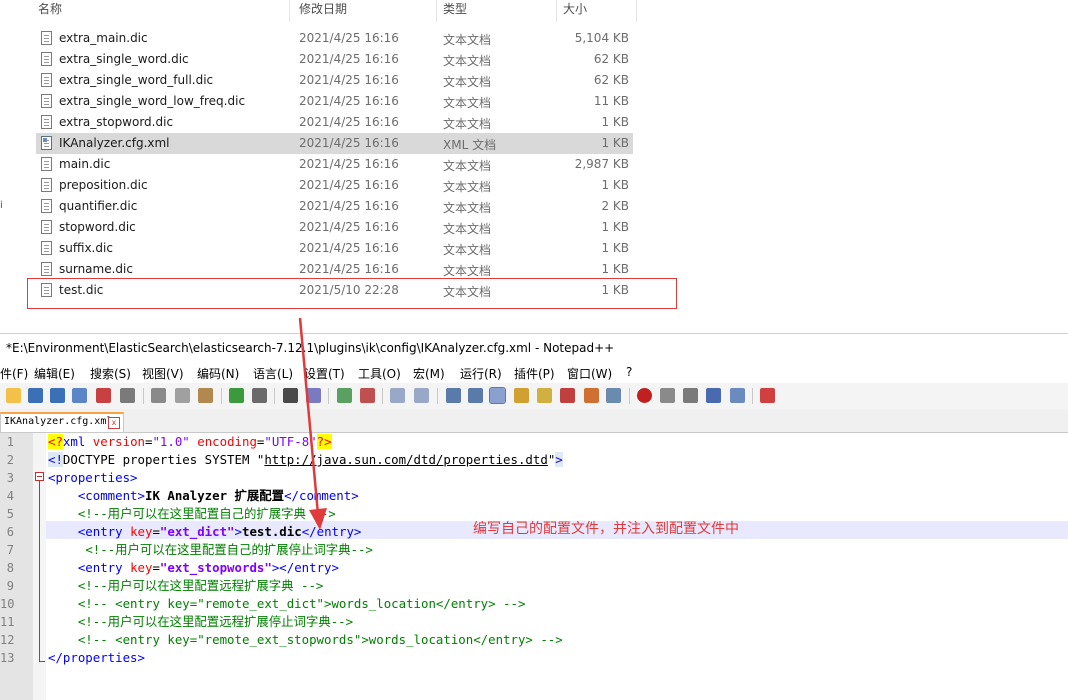  What do you see at coordinates (455, 11) in the screenshot?
I see `column-header-type: 类型` at bounding box center [455, 11].